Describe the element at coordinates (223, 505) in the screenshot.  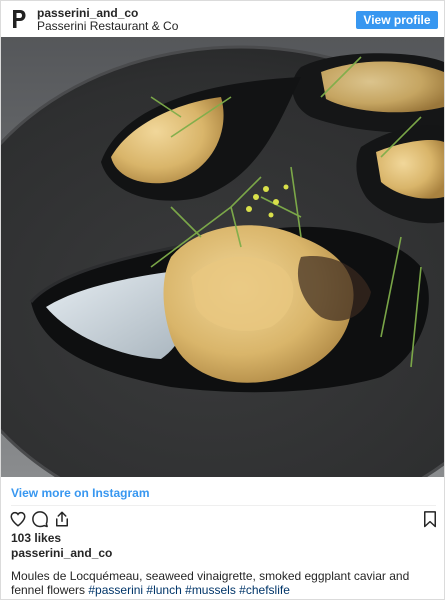
I see `divider` at that location.